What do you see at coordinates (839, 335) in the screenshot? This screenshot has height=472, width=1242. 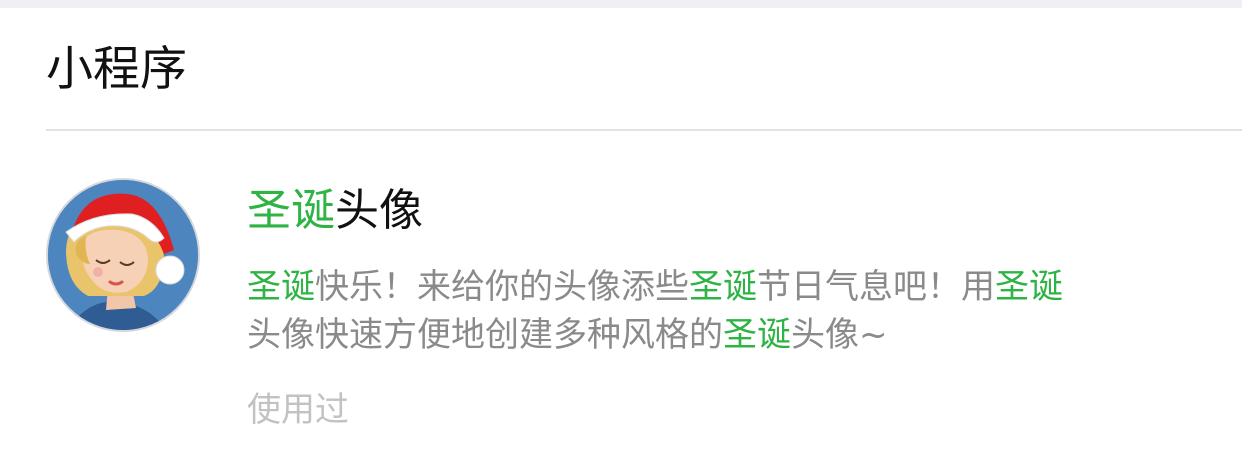 I see `desc-segment: 头像~` at bounding box center [839, 335].